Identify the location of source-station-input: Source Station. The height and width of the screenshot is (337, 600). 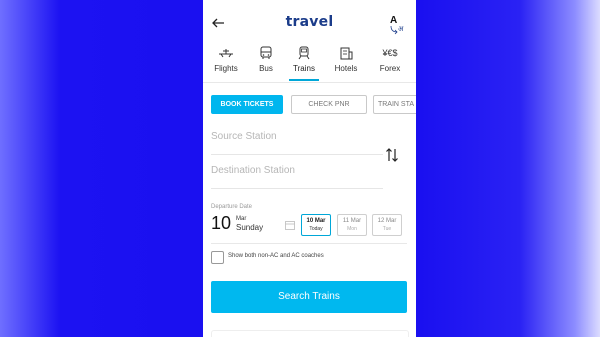
(297, 136).